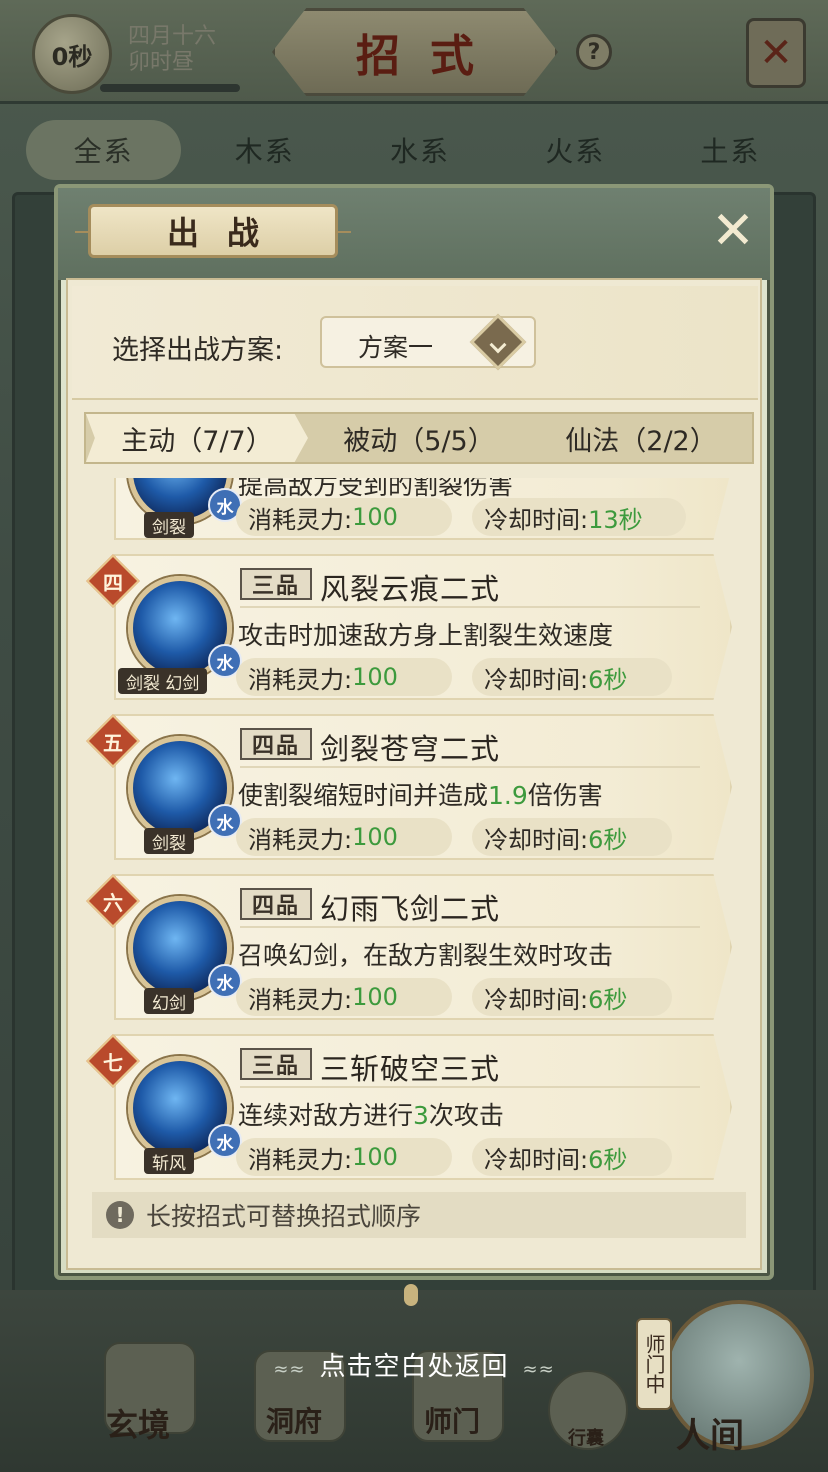  I want to click on tab-passive-skills: 被动（5/5）, so click(419, 438).